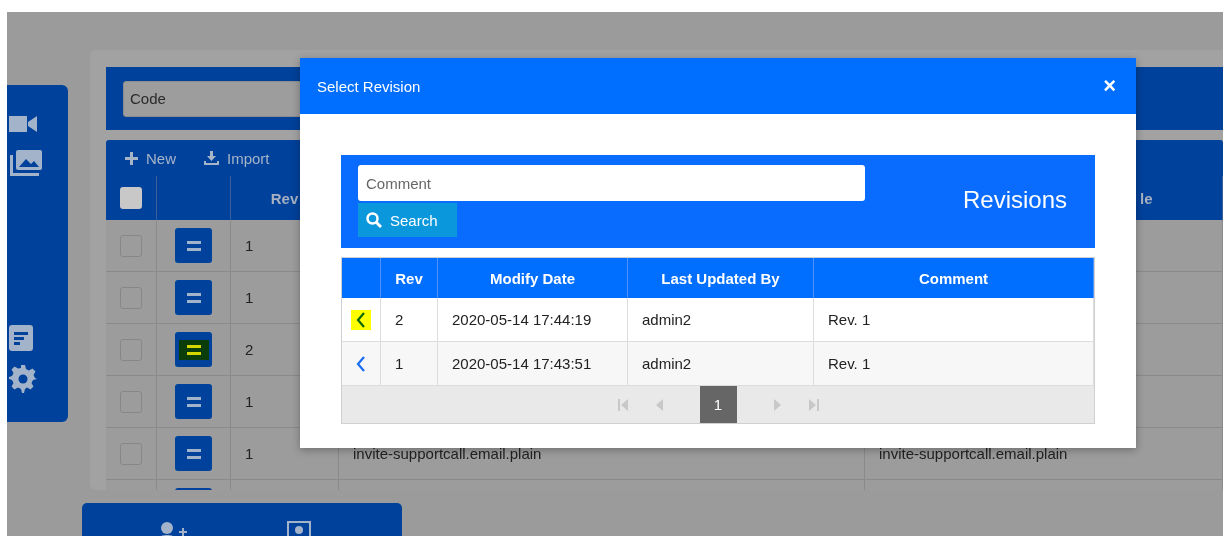 The height and width of the screenshot is (536, 1223). What do you see at coordinates (611, 183) in the screenshot?
I see `comment-field: Comment` at bounding box center [611, 183].